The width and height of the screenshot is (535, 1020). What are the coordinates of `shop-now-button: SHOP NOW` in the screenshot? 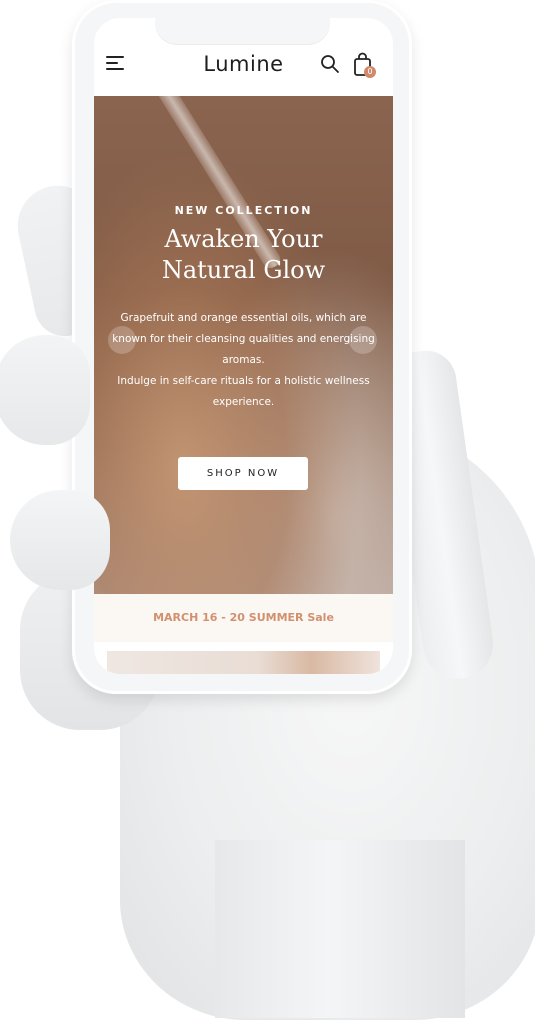 It's located at (243, 473).